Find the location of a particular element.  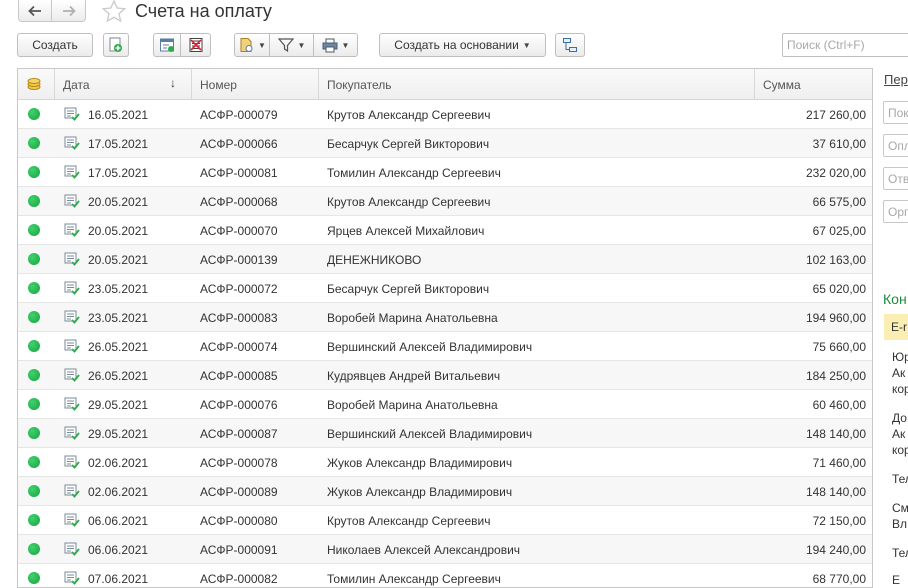

hierarchy-icon is located at coordinates (570, 45).